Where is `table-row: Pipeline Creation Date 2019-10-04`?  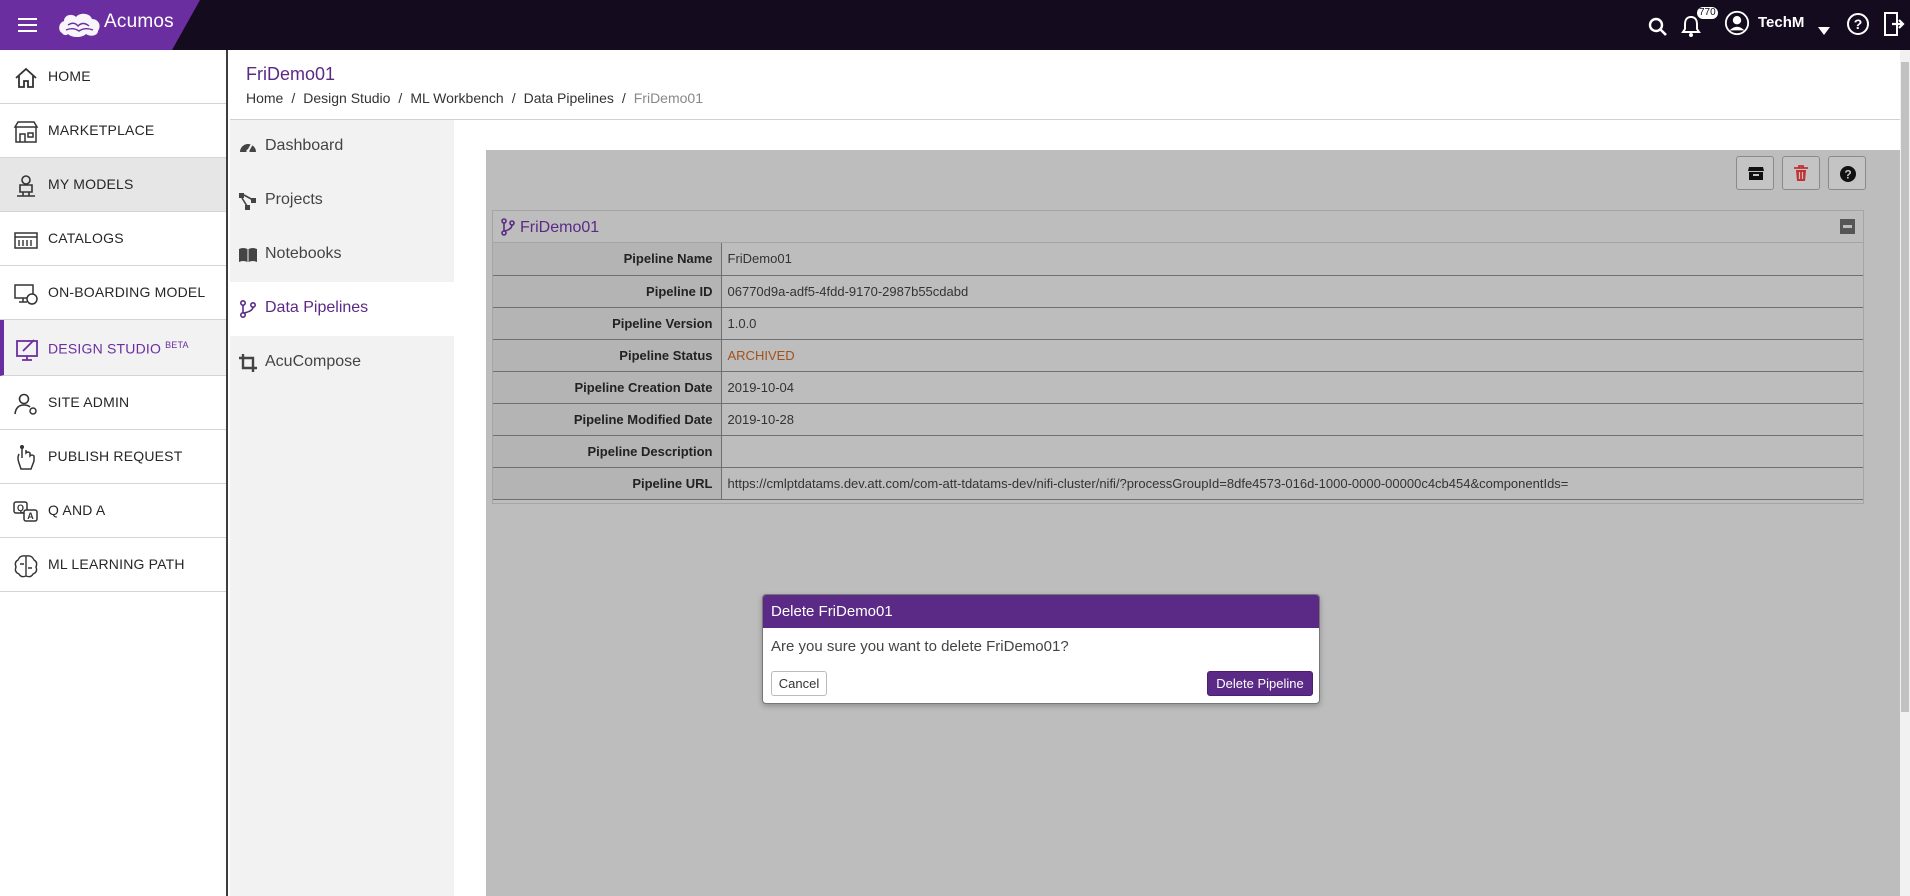
table-row: Pipeline Creation Date 2019-10-04 is located at coordinates (1178, 387).